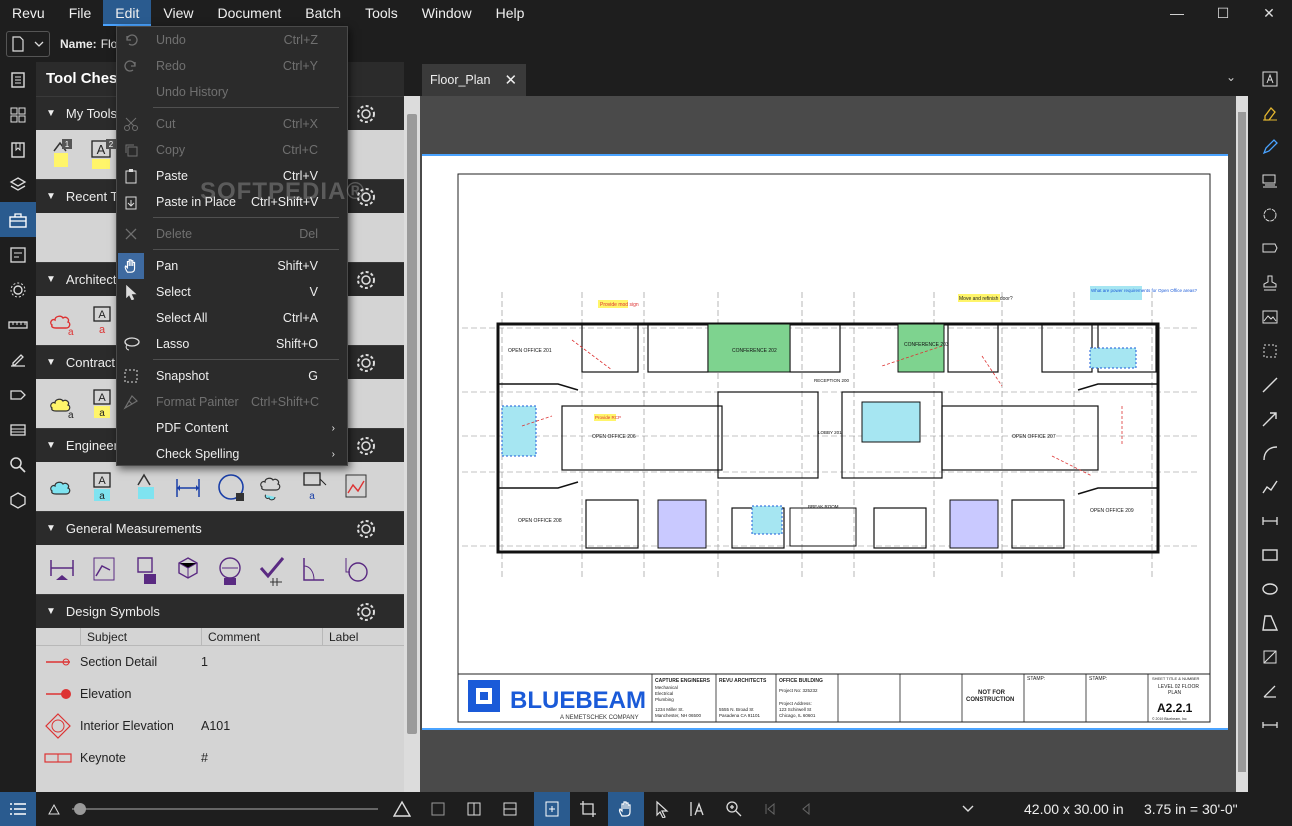  What do you see at coordinates (806, 809) in the screenshot?
I see `previous-page-button` at bounding box center [806, 809].